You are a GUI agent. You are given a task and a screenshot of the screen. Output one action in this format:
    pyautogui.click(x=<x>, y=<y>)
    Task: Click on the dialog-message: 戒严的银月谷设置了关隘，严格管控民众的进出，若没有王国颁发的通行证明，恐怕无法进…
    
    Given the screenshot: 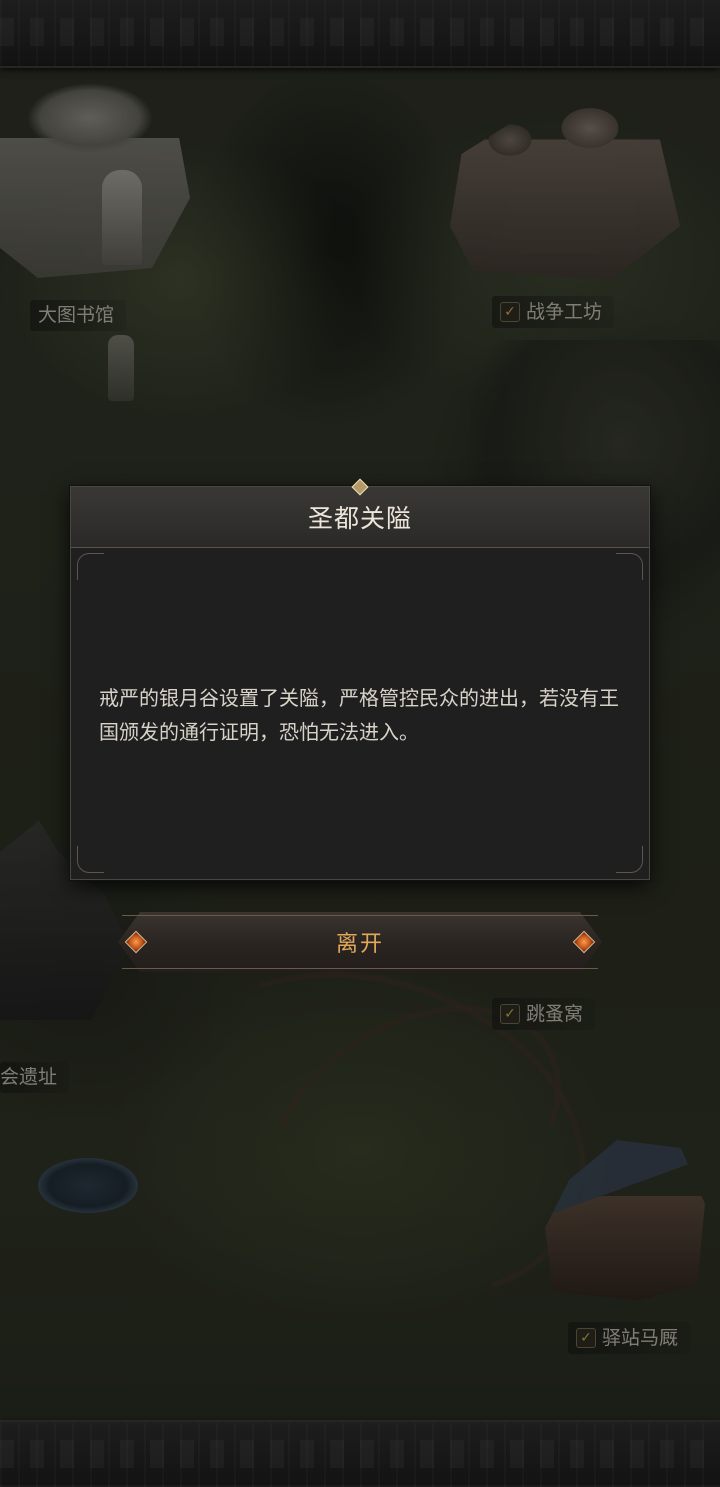 What is the action you would take?
    pyautogui.click(x=359, y=715)
    